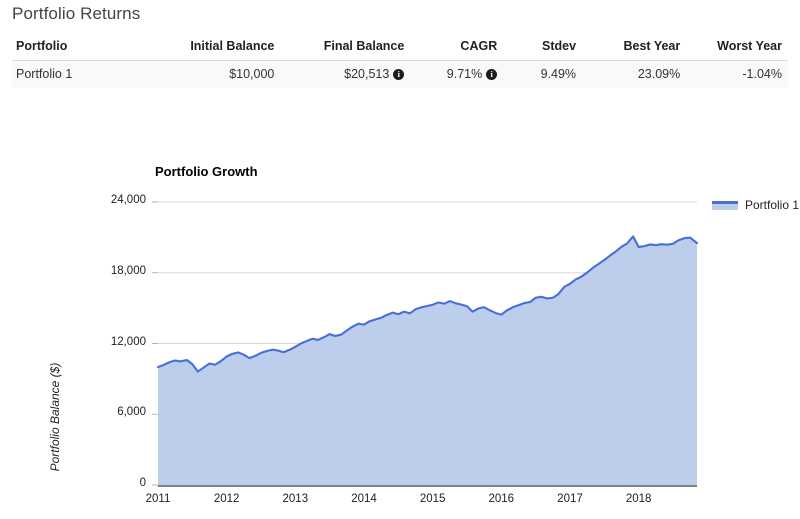  I want to click on cell-best-year: 23.09%, so click(634, 74).